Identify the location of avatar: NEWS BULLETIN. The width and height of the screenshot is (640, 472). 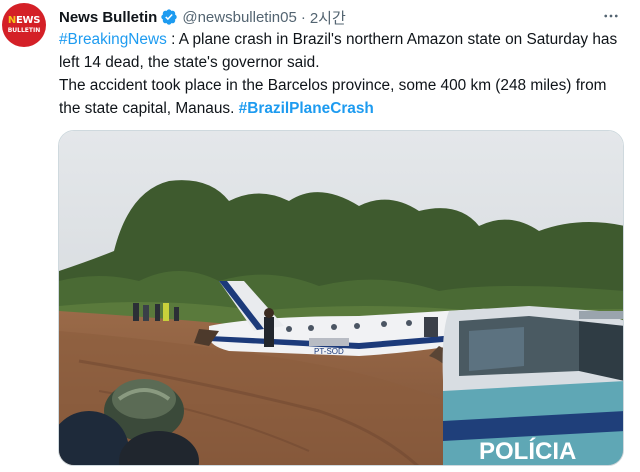
(24, 25).